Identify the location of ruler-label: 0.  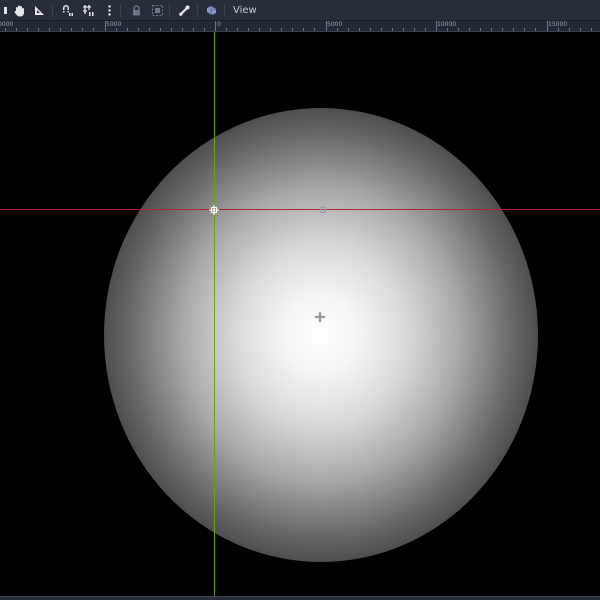
(219, 24).